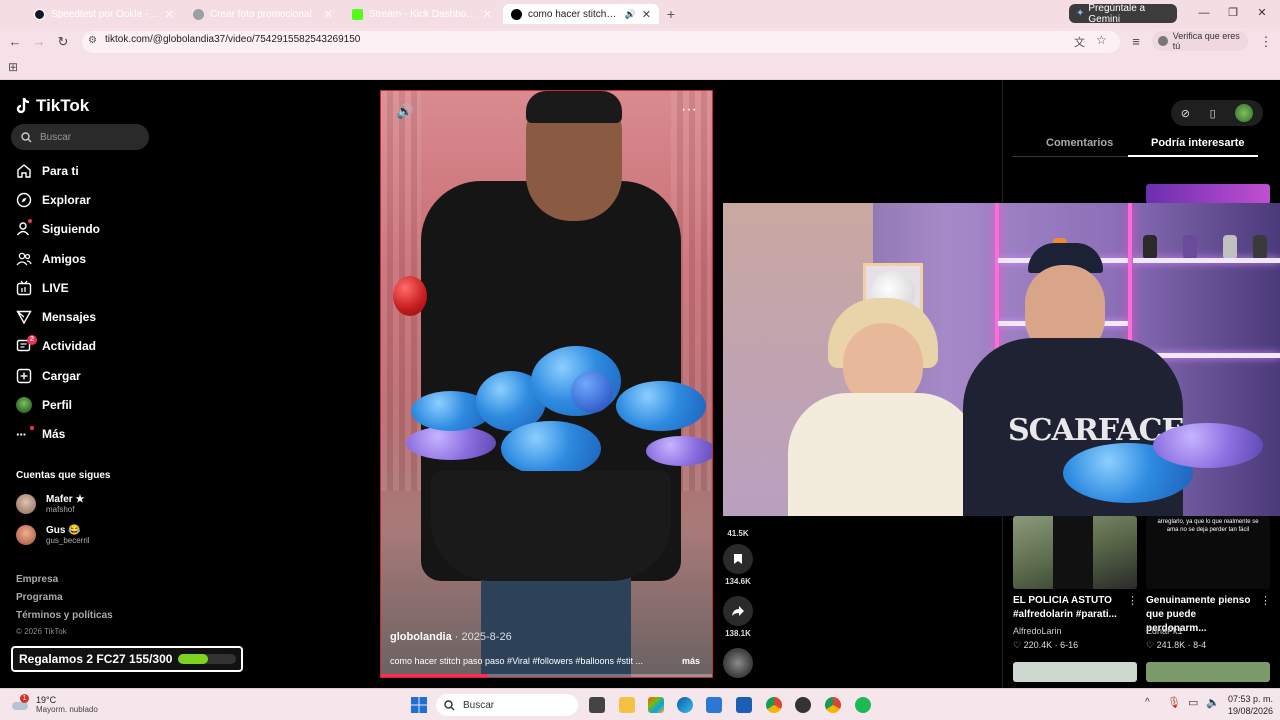  What do you see at coordinates (80, 137) in the screenshot?
I see `search-input: Buscar` at bounding box center [80, 137].